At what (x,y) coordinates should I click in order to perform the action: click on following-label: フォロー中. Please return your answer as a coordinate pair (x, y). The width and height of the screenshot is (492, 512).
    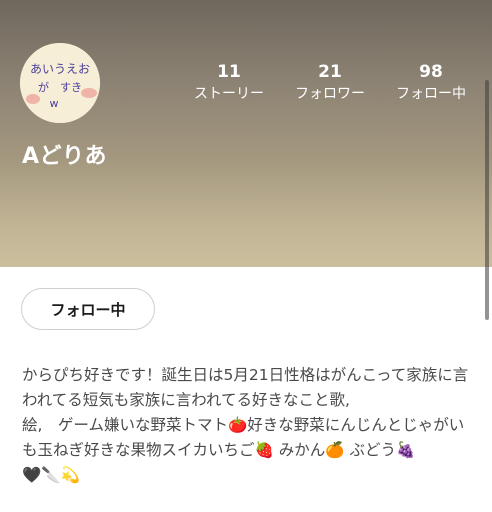
    Looking at the image, I should click on (431, 94).